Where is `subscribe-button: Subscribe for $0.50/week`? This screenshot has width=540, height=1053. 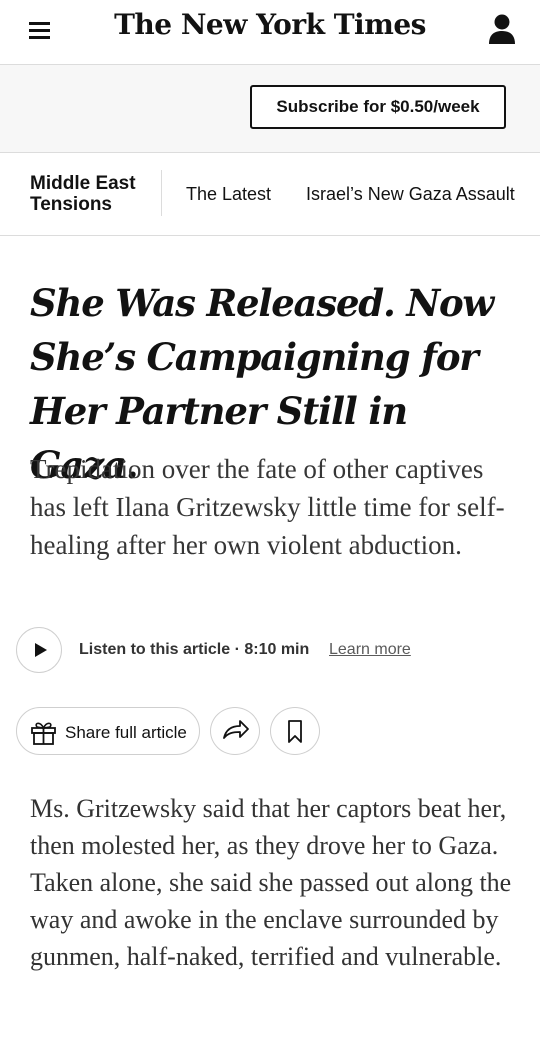
subscribe-button: Subscribe for $0.50/week is located at coordinates (378, 107).